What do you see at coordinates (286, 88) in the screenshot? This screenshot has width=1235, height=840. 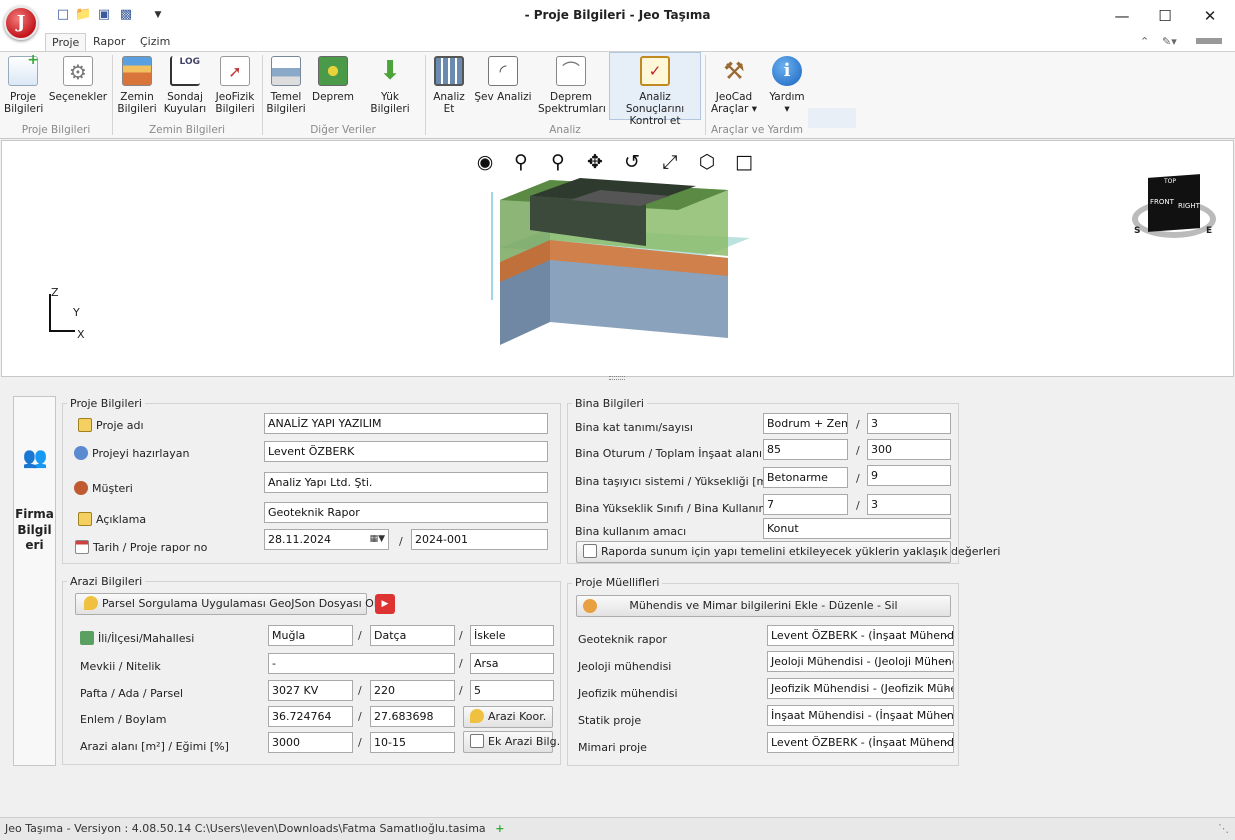 I see `temel-bilgileri-button: Temel Bilgileri` at bounding box center [286, 88].